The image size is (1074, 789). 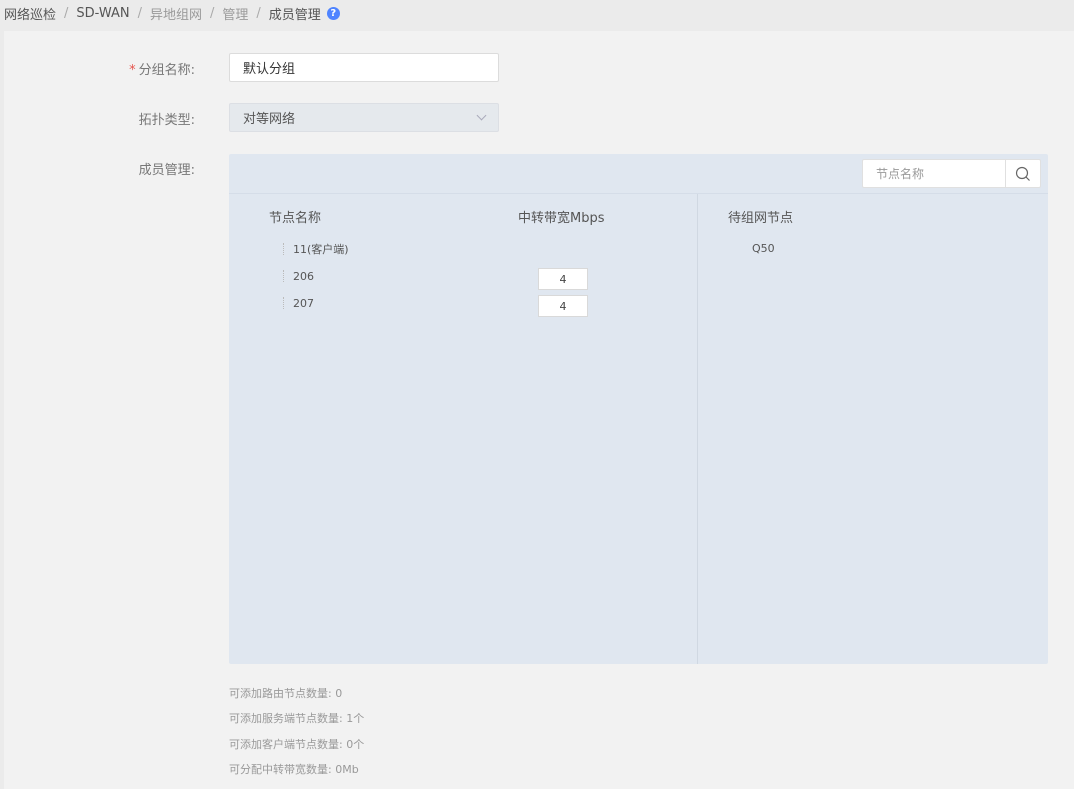 I want to click on panel-toolbar, so click(x=638, y=174).